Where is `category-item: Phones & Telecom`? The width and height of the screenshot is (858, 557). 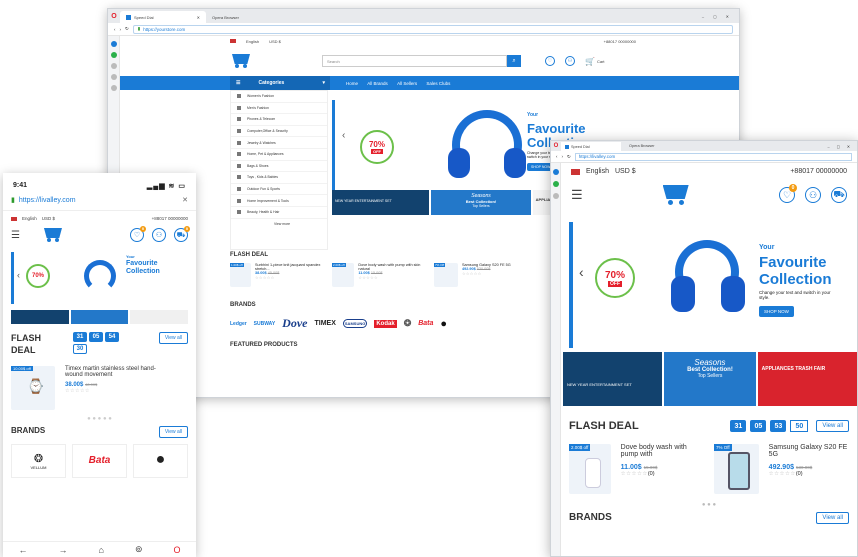
category-item: Phones & Telecom is located at coordinates (279, 120).